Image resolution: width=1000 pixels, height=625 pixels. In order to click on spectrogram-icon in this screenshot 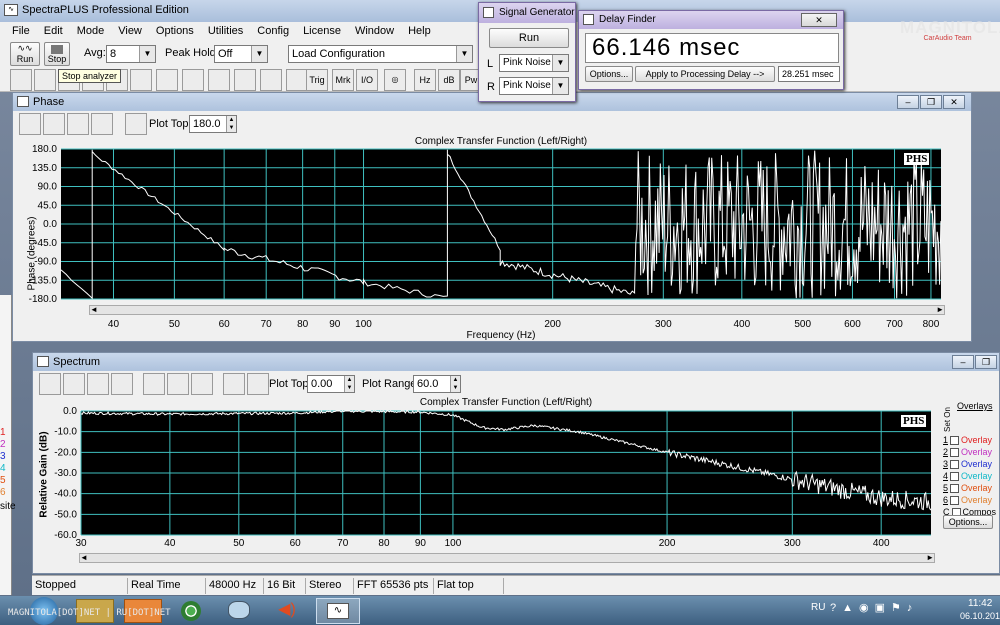, I will do `click(193, 80)`.